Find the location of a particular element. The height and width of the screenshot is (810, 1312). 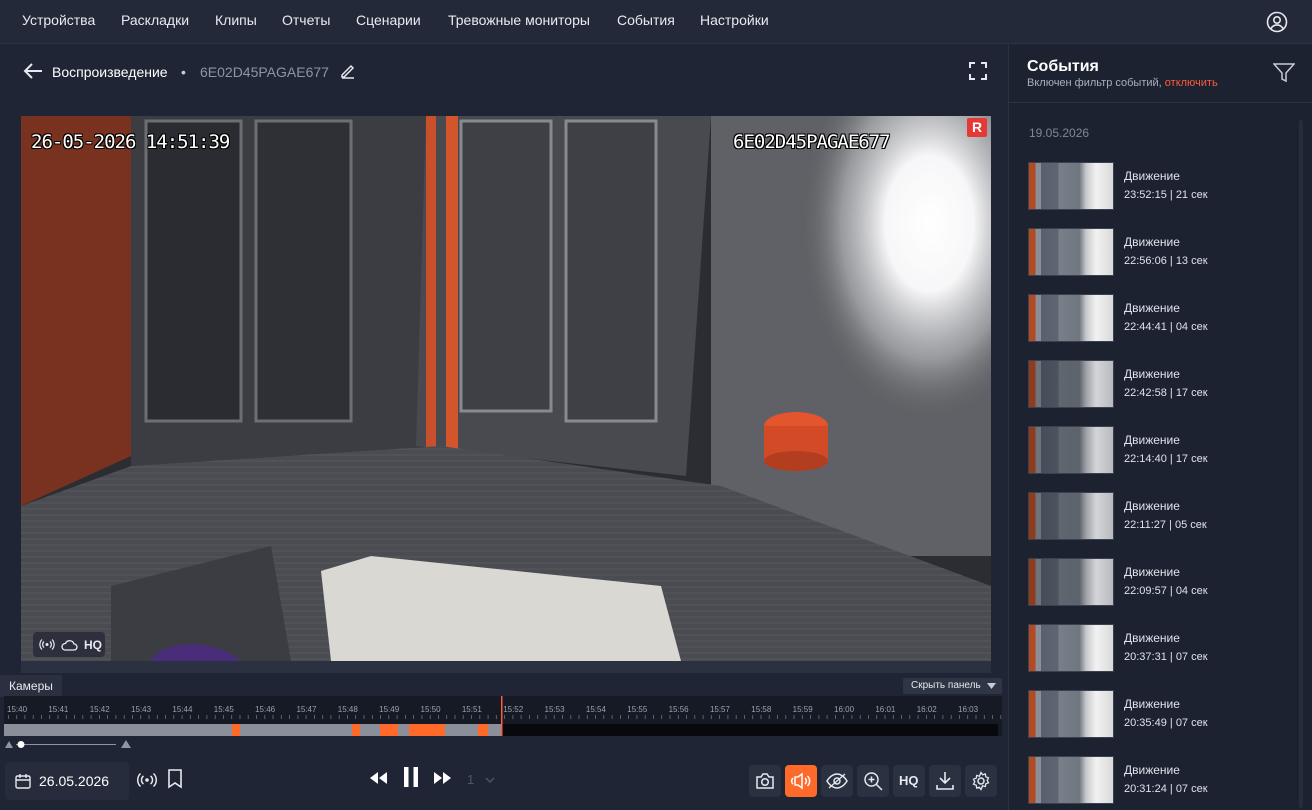

filter-icon is located at coordinates (1284, 74).